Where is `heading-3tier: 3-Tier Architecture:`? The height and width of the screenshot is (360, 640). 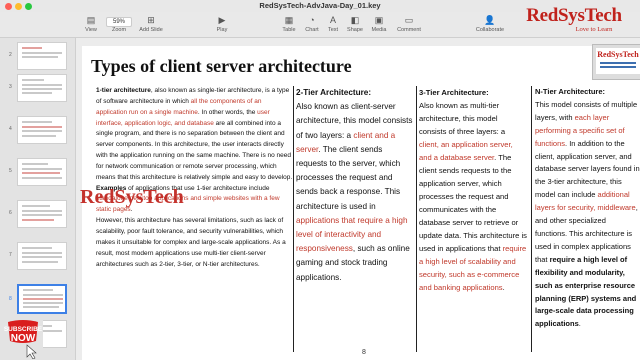 heading-3tier: 3-Tier Architecture: is located at coordinates (454, 92).